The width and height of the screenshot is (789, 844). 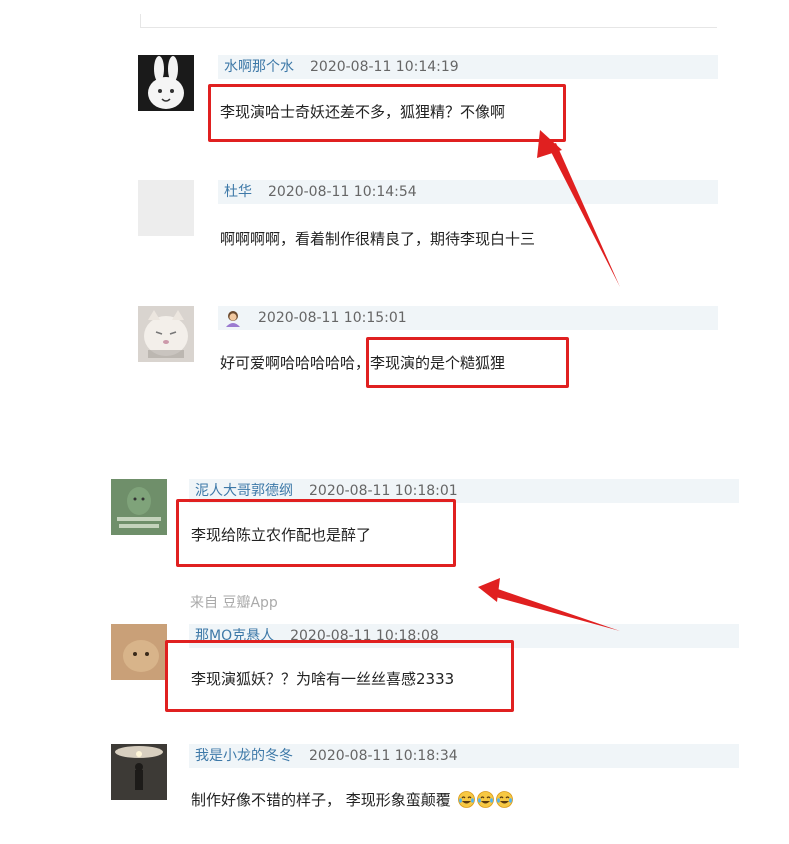 What do you see at coordinates (244, 756) in the screenshot?
I see `comment-author-link: 我是小龙的冬冬` at bounding box center [244, 756].